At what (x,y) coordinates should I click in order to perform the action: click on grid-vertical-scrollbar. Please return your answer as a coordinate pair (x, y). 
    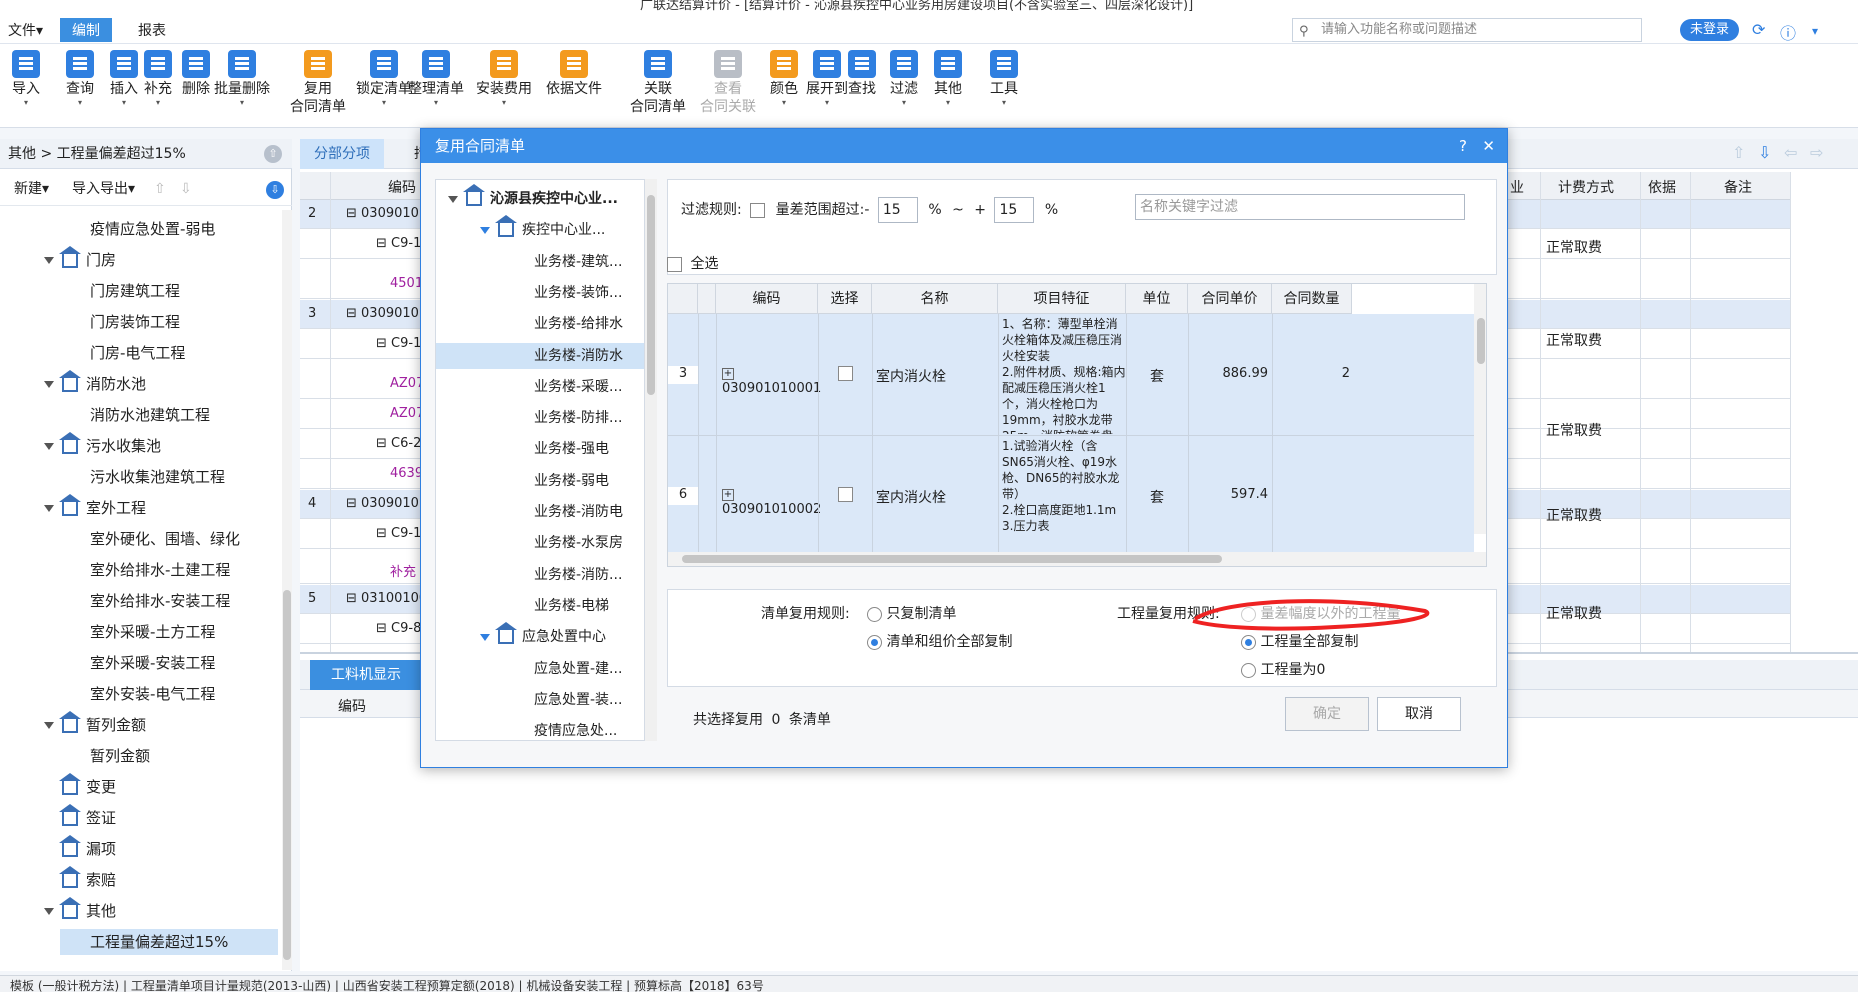
    Looking at the image, I should click on (1480, 409).